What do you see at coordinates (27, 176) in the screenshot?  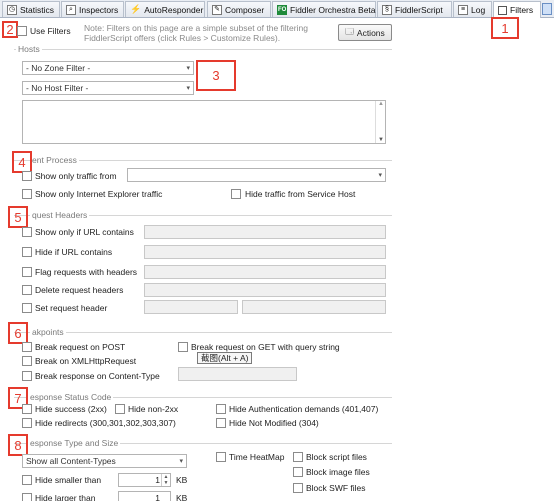 I see `show-only-from-checkbox` at bounding box center [27, 176].